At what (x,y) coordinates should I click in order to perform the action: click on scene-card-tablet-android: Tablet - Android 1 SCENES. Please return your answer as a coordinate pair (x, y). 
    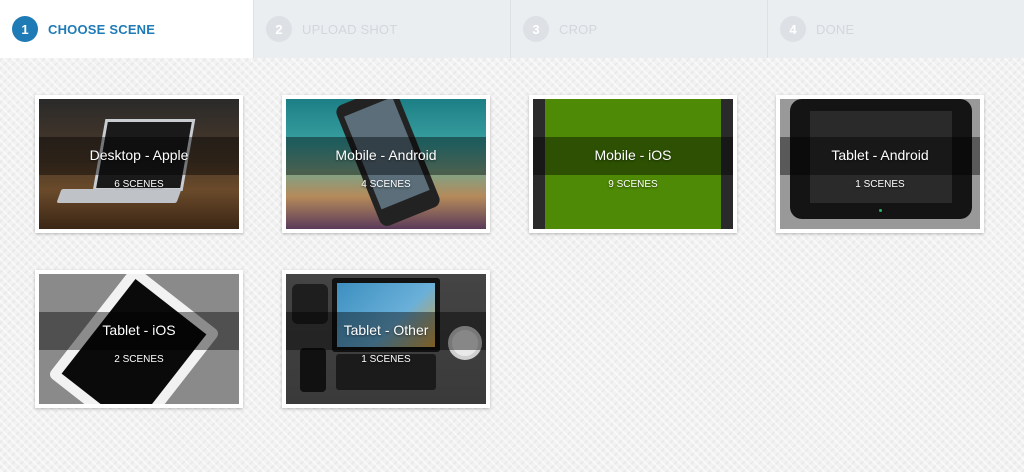
    Looking at the image, I should click on (880, 164).